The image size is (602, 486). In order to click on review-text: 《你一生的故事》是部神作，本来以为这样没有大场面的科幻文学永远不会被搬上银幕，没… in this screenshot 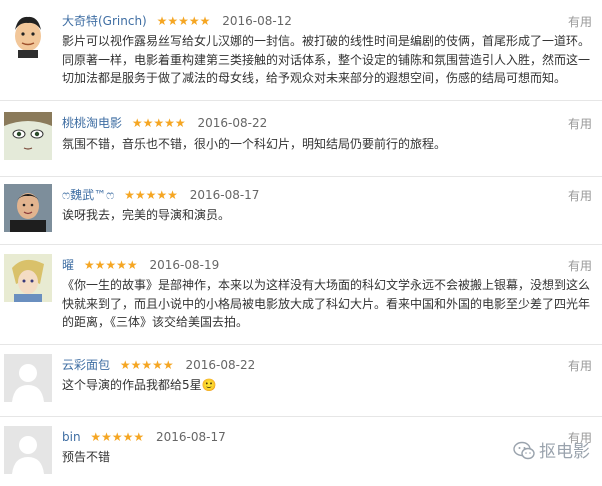, I will do `click(326, 303)`.